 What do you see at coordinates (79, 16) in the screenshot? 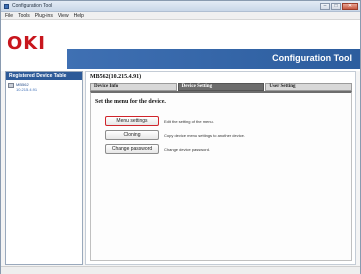
I see `menu-help: Help` at bounding box center [79, 16].